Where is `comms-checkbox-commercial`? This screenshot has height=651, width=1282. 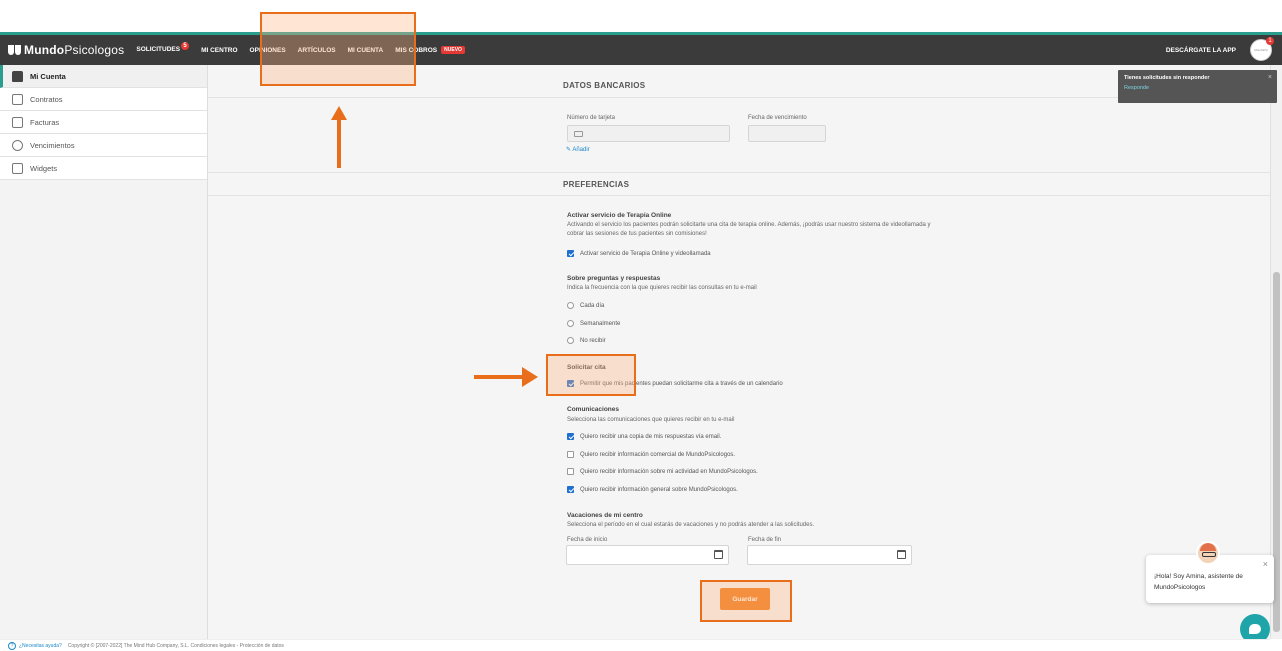
comms-checkbox-commercial is located at coordinates (570, 454).